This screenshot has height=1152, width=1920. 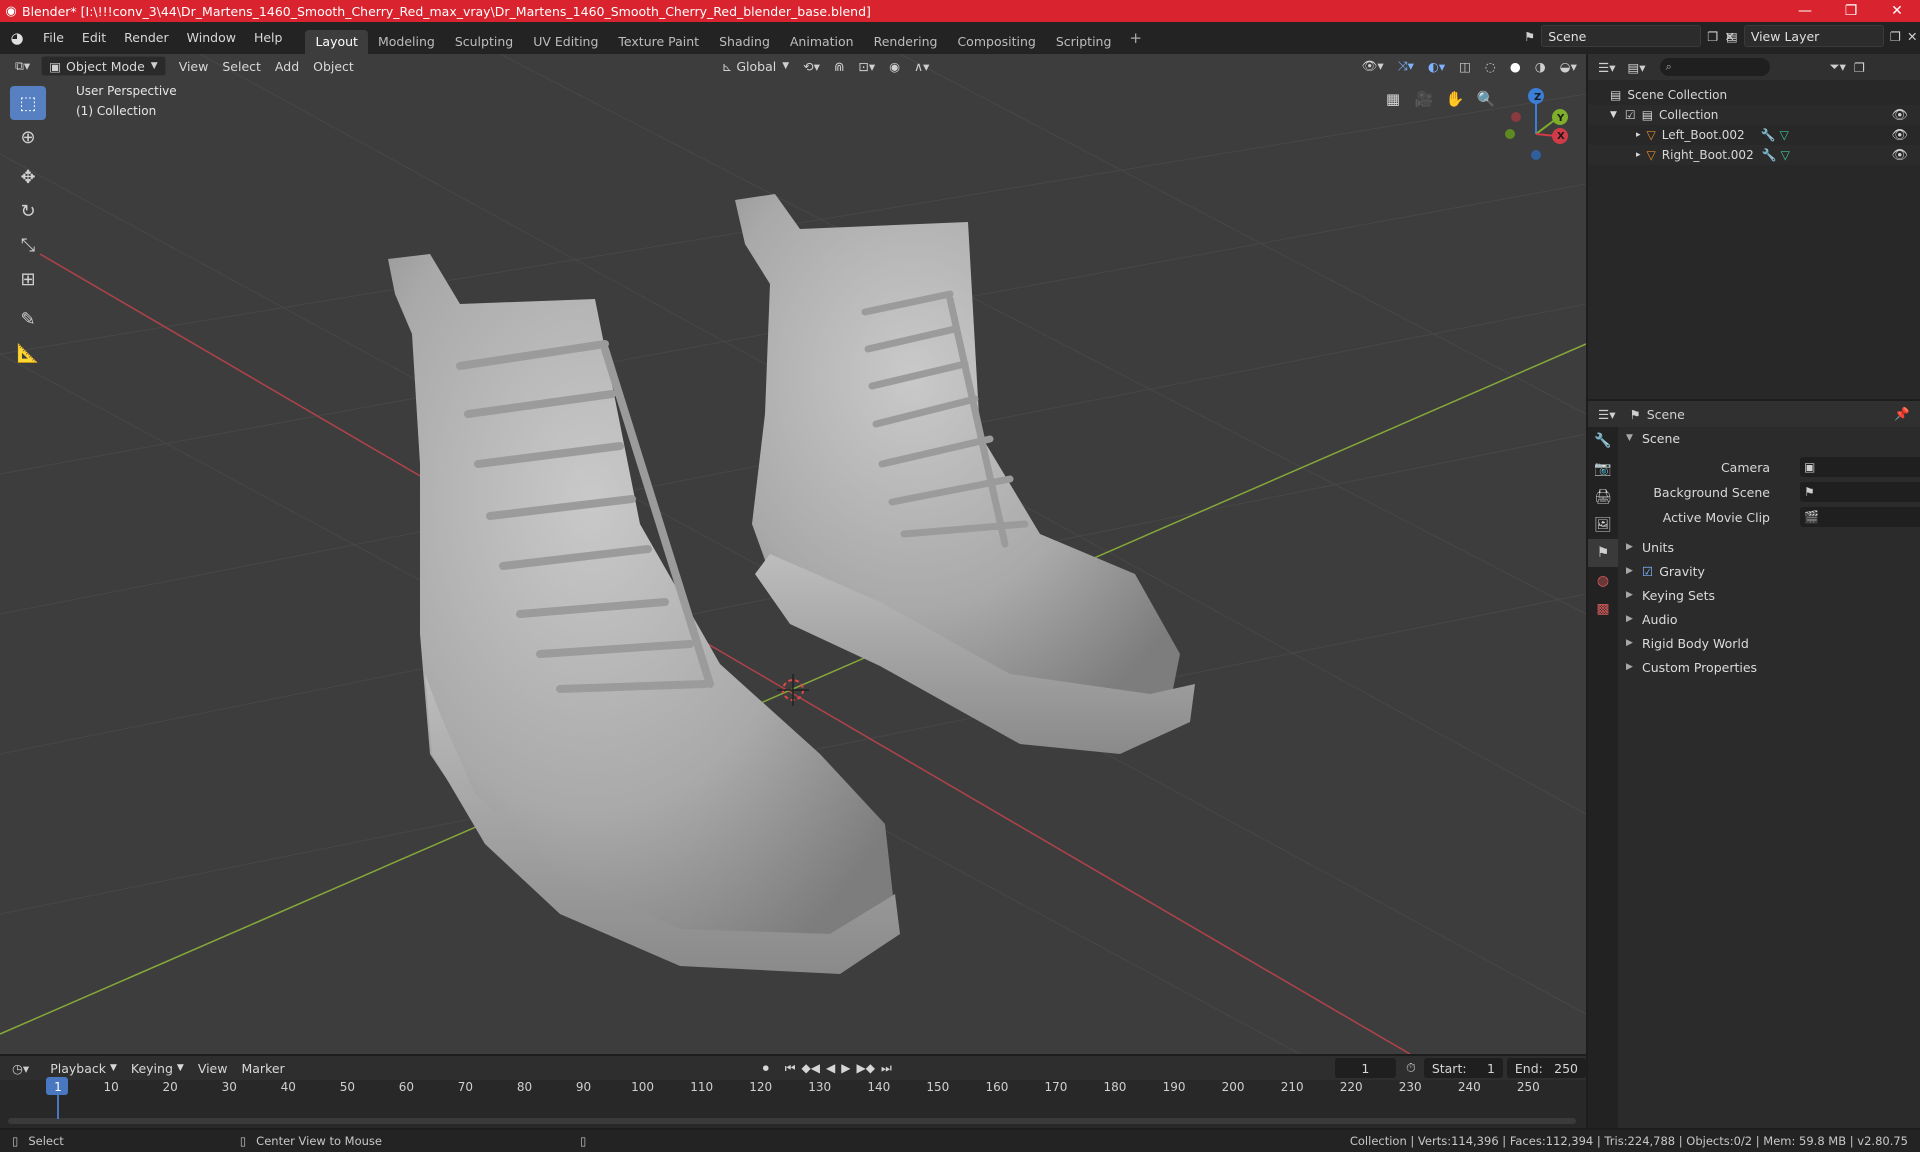 What do you see at coordinates (1406, 66) in the screenshot?
I see `gizmo-toggle: ⤨▾` at bounding box center [1406, 66].